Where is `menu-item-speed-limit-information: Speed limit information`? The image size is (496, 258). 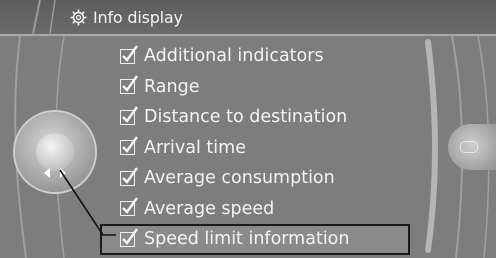 menu-item-speed-limit-information: Speed limit information is located at coordinates (255, 239).